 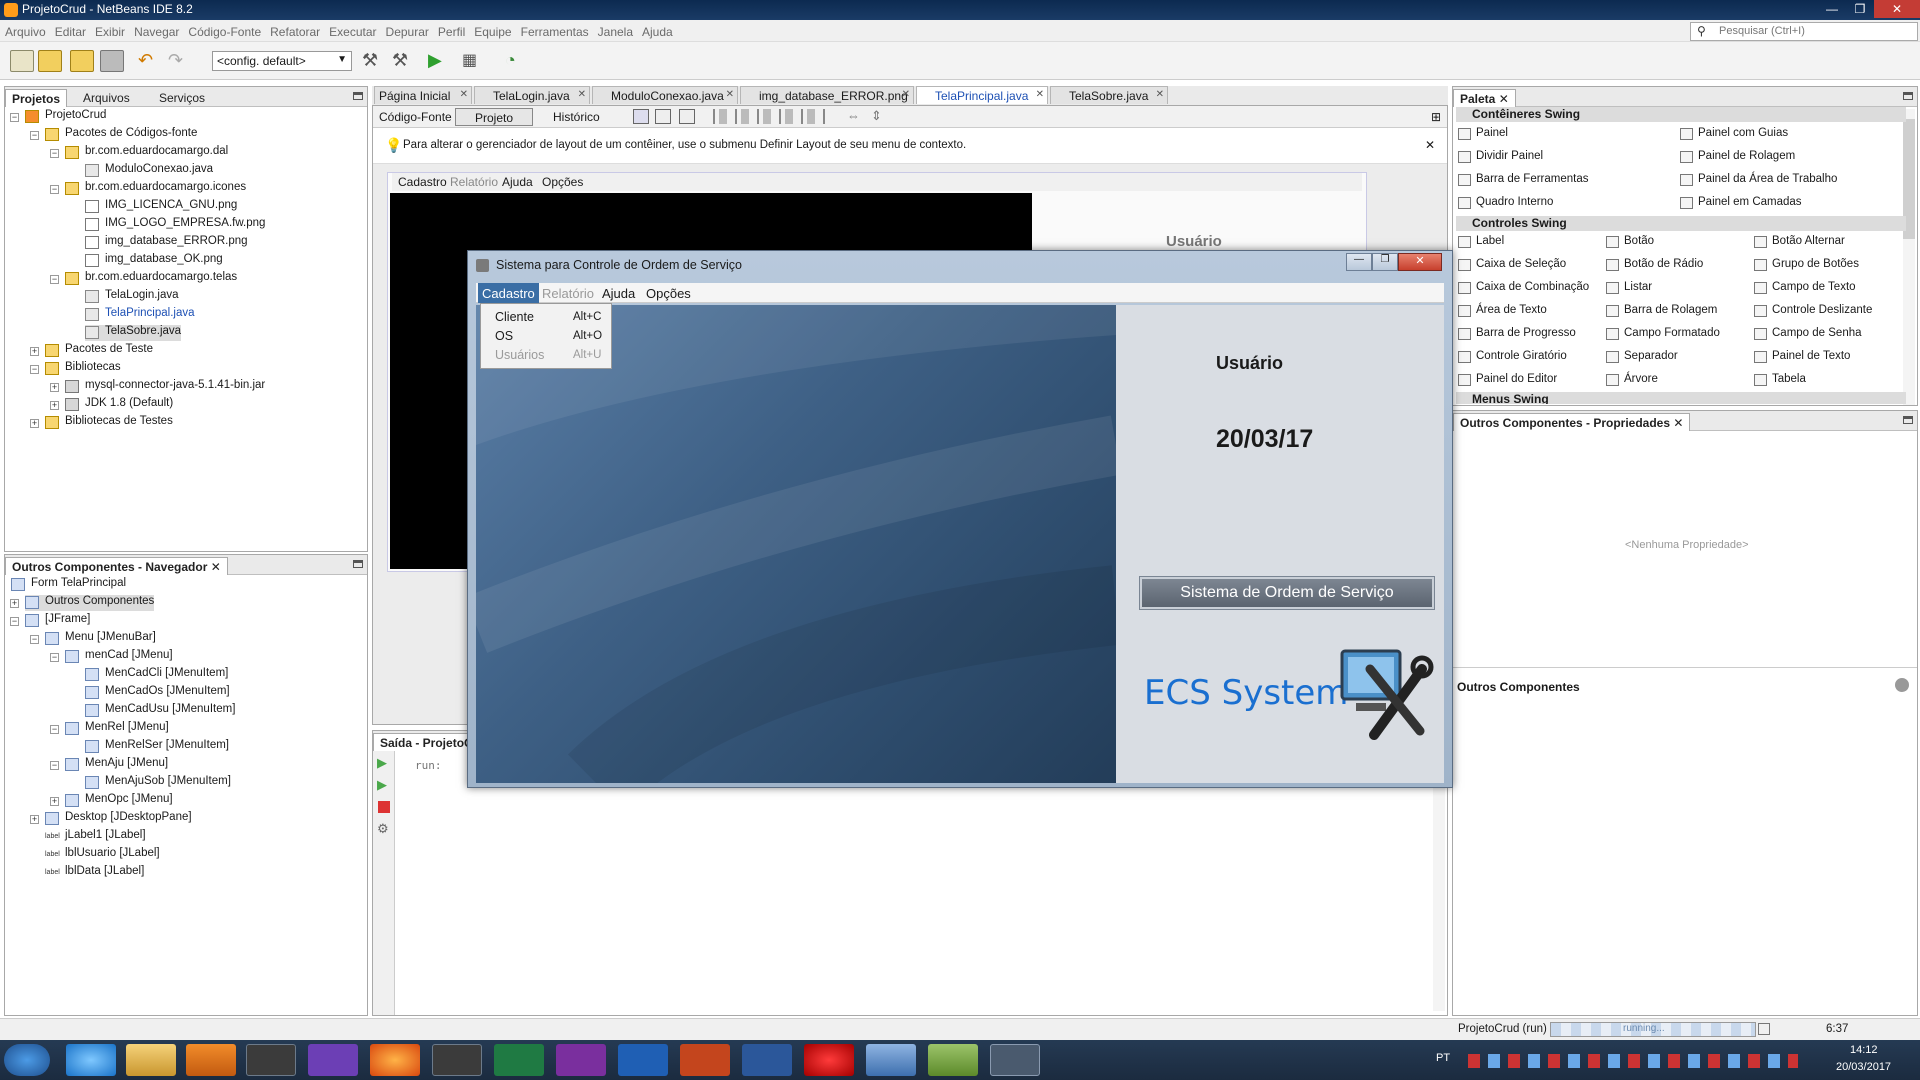 I want to click on nav-node: menCad [JMenu], so click(x=119, y=657).